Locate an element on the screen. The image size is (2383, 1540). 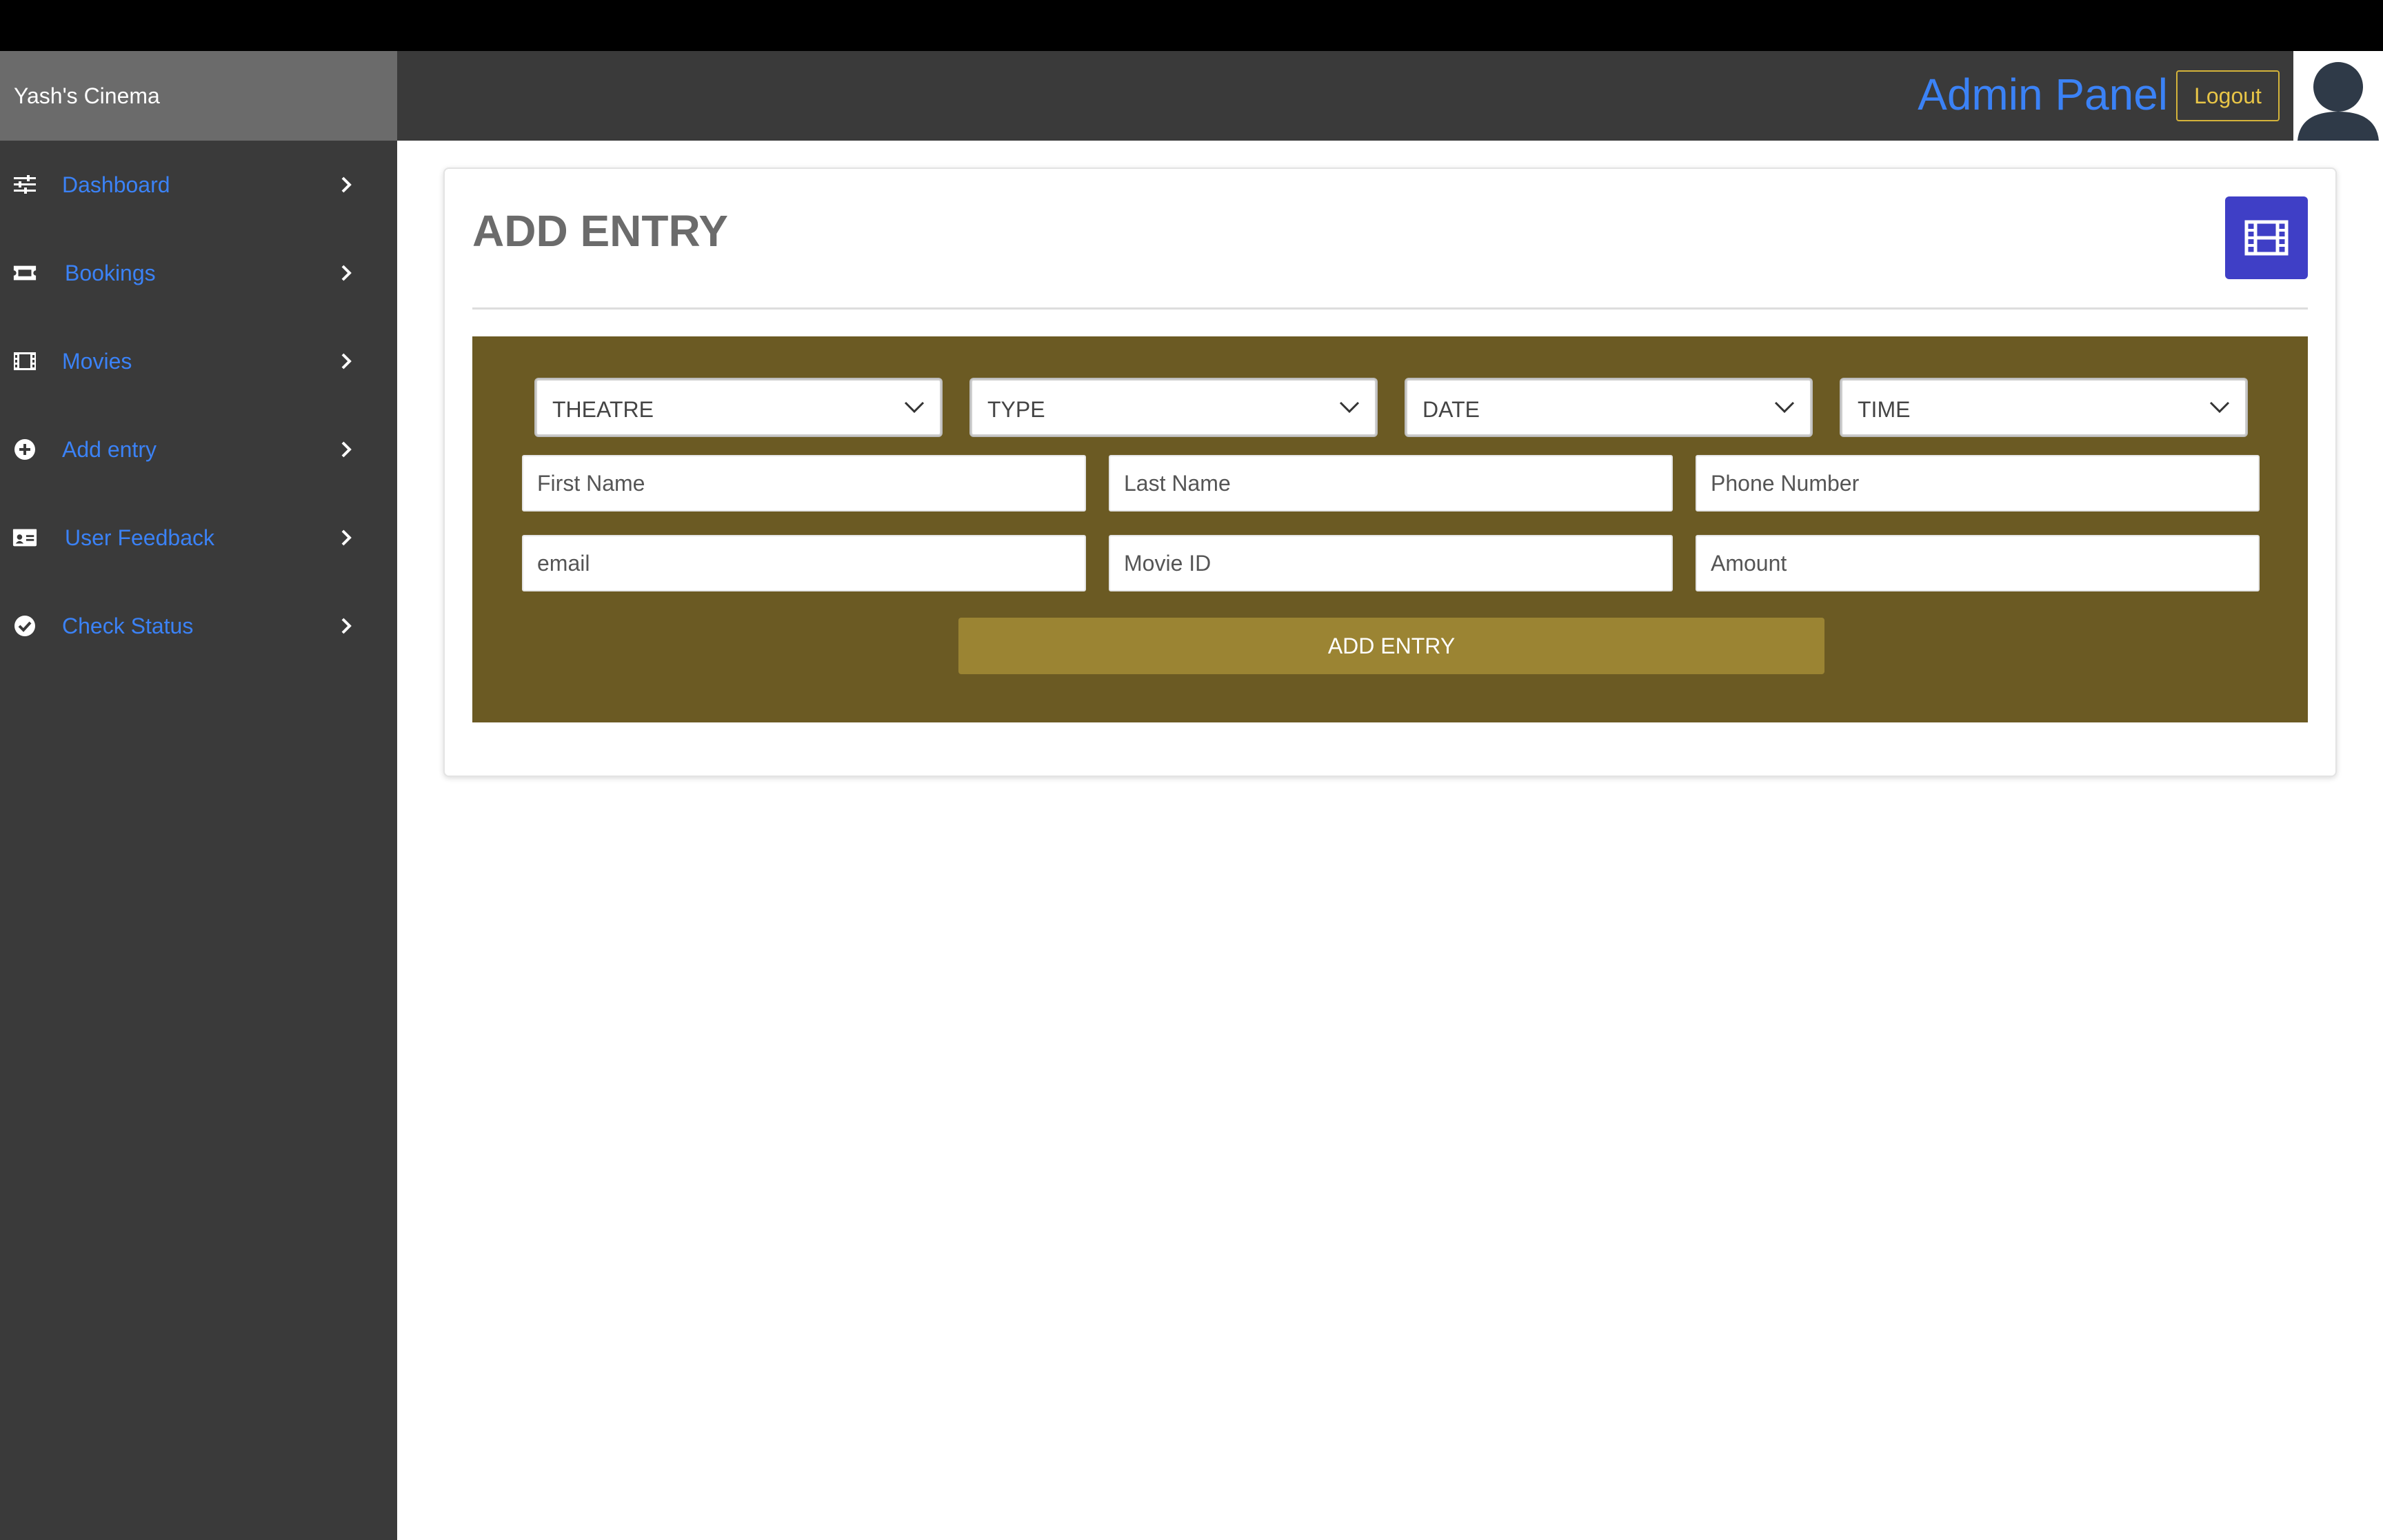
sidebar-item-check-status: Check Status is located at coordinates (198, 626).